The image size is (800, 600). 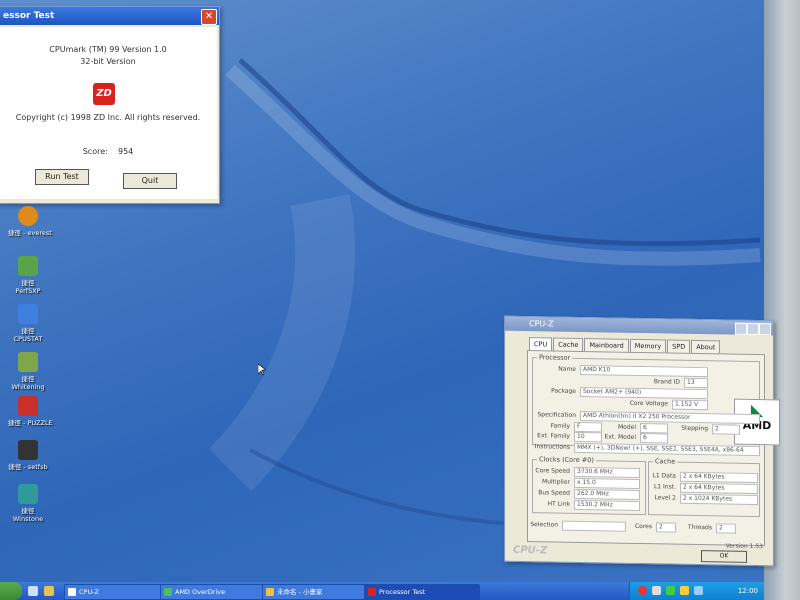 What do you see at coordinates (318, 592) in the screenshot?
I see `taskbar-button-paint: 未命名 - 小畫家` at bounding box center [318, 592].